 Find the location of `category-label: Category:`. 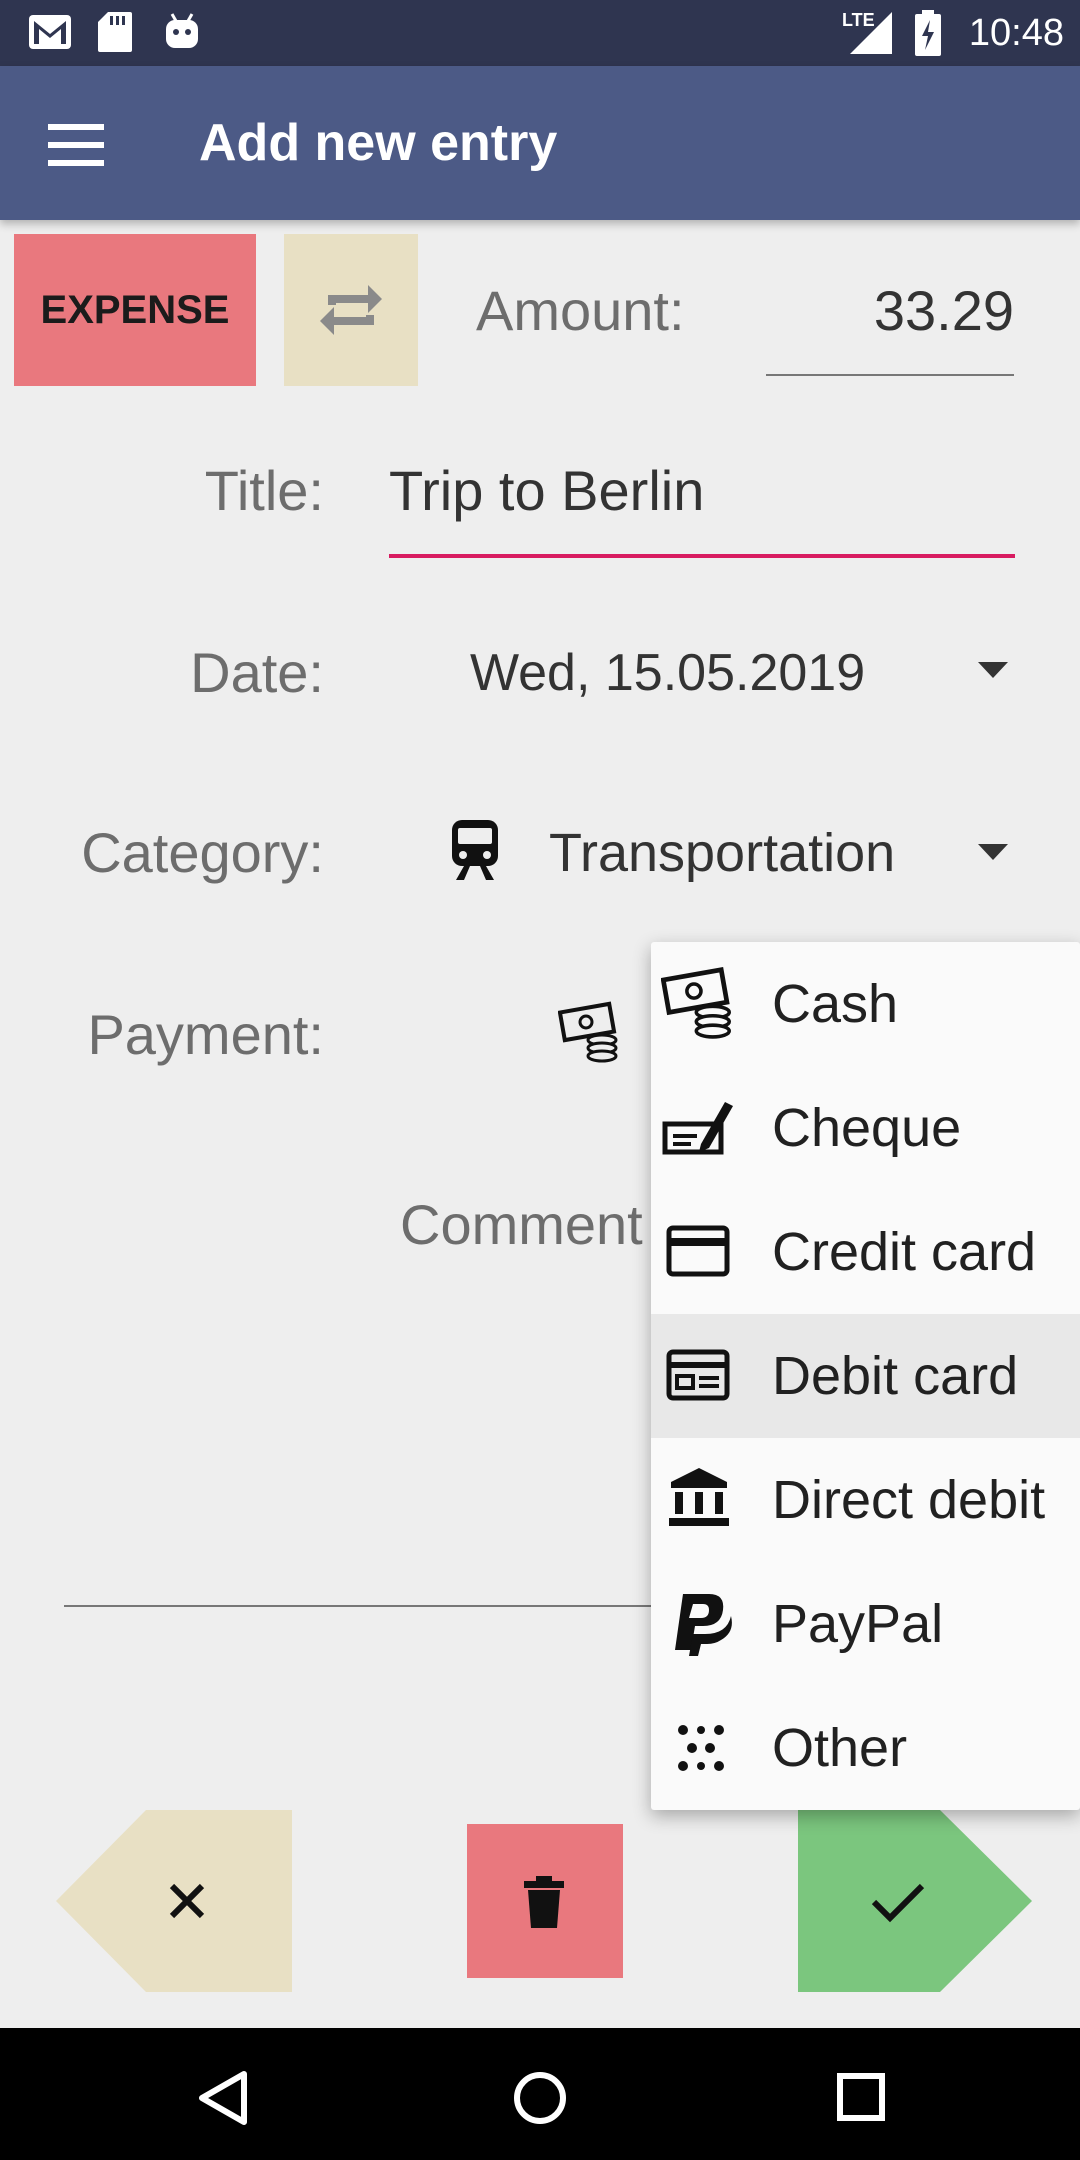

category-label: Category: is located at coordinates (202, 852).